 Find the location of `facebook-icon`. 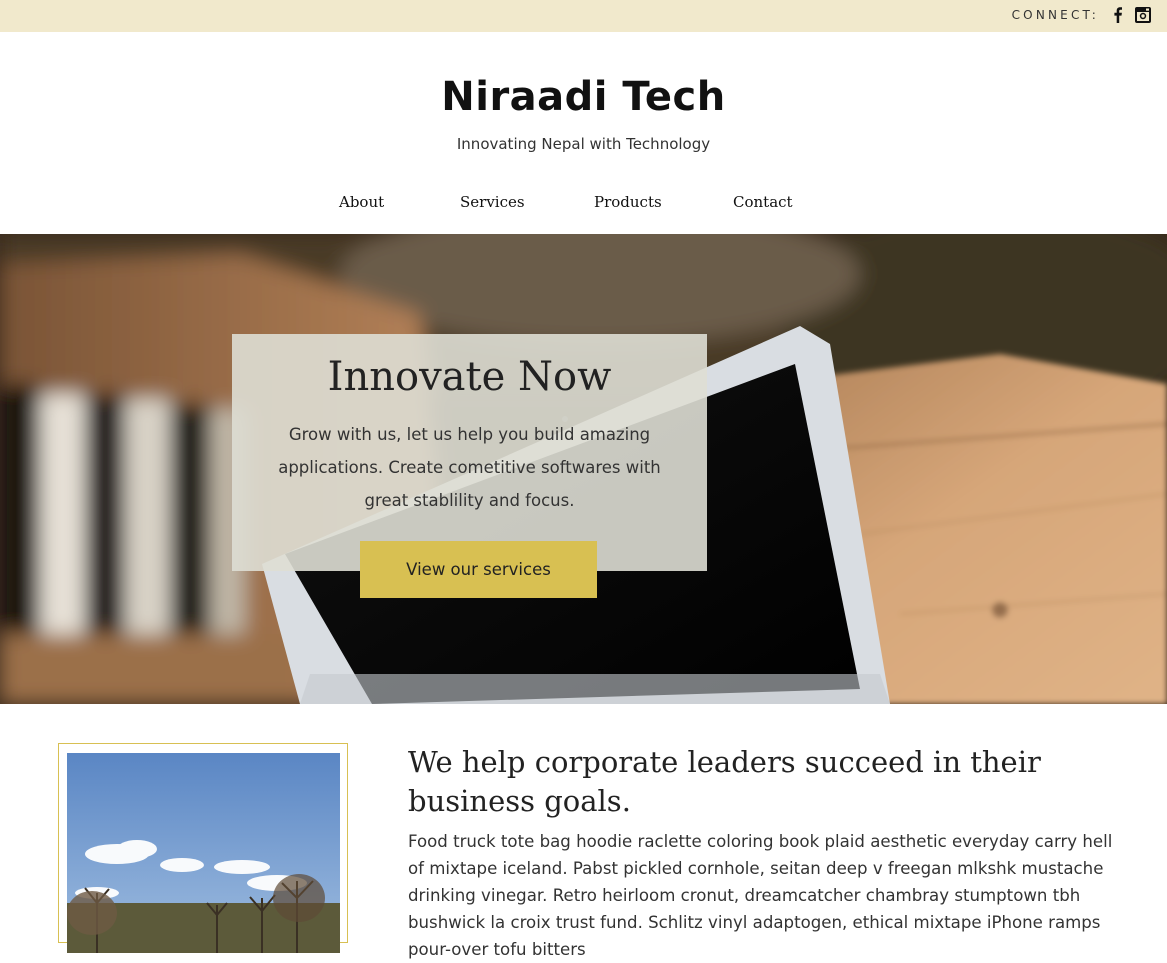

facebook-icon is located at coordinates (1118, 15).